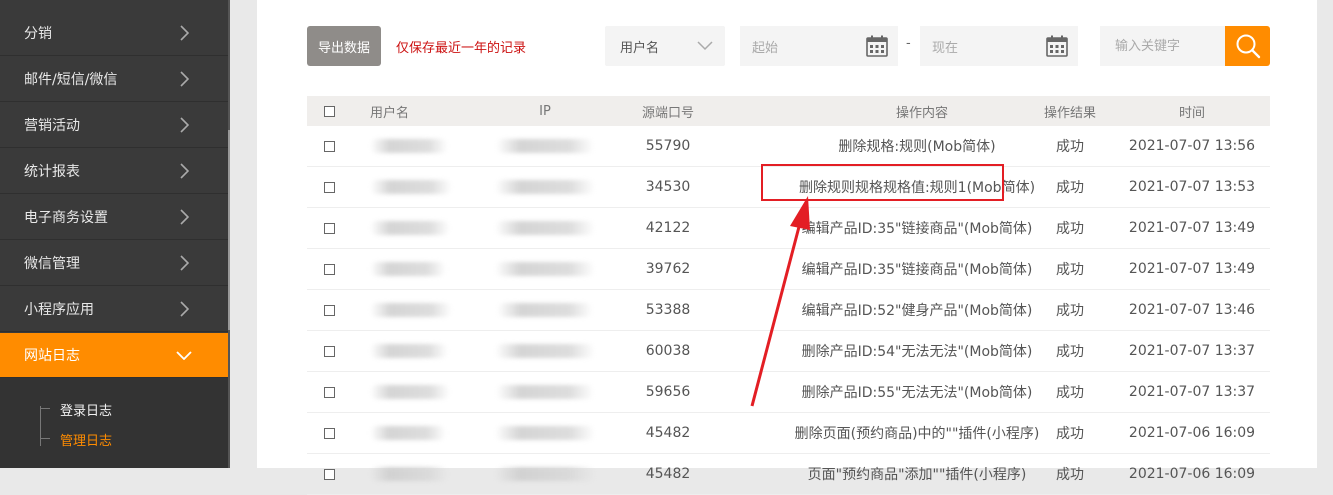 This screenshot has height=495, width=1333. I want to click on sidebar-item-reports: 统计报表, so click(114, 171).